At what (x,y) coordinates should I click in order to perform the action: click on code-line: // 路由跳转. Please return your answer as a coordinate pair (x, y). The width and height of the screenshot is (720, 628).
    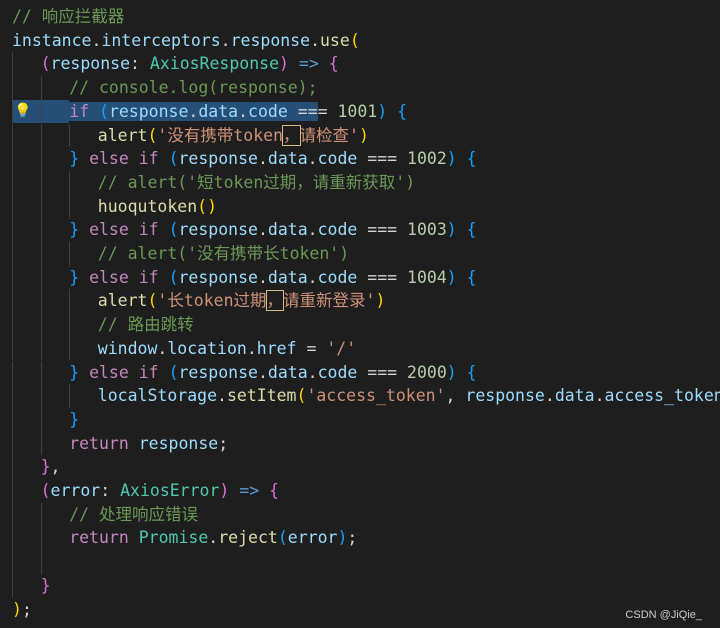
    Looking at the image, I should click on (360, 325).